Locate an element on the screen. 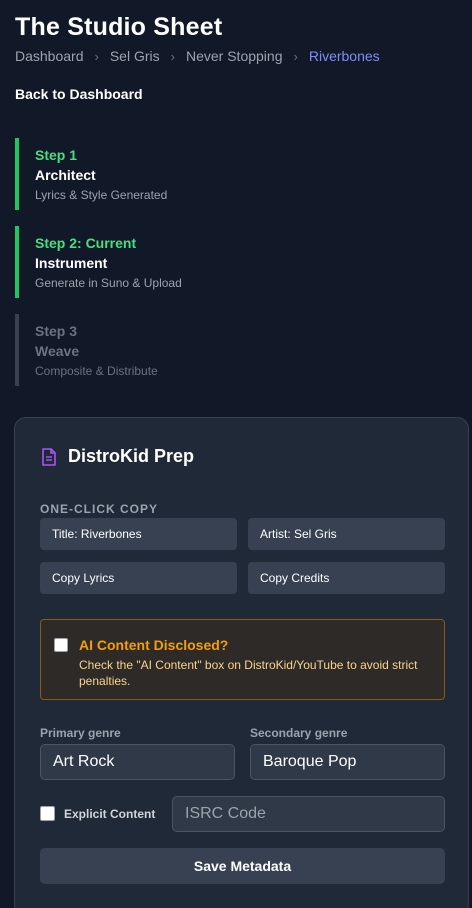 The width and height of the screenshot is (472, 908). step-weave: Step 3 Weave Composite & Distribute is located at coordinates (165, 350).